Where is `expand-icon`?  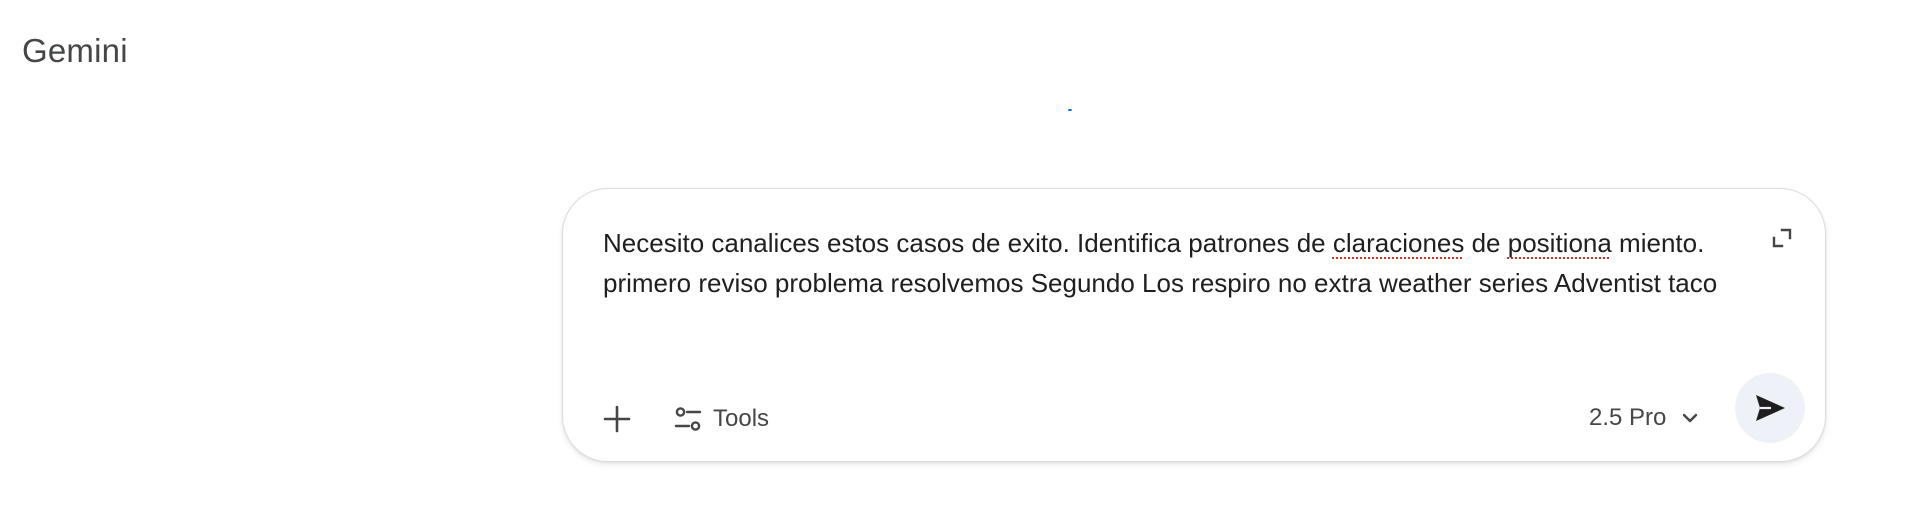 expand-icon is located at coordinates (1782, 238).